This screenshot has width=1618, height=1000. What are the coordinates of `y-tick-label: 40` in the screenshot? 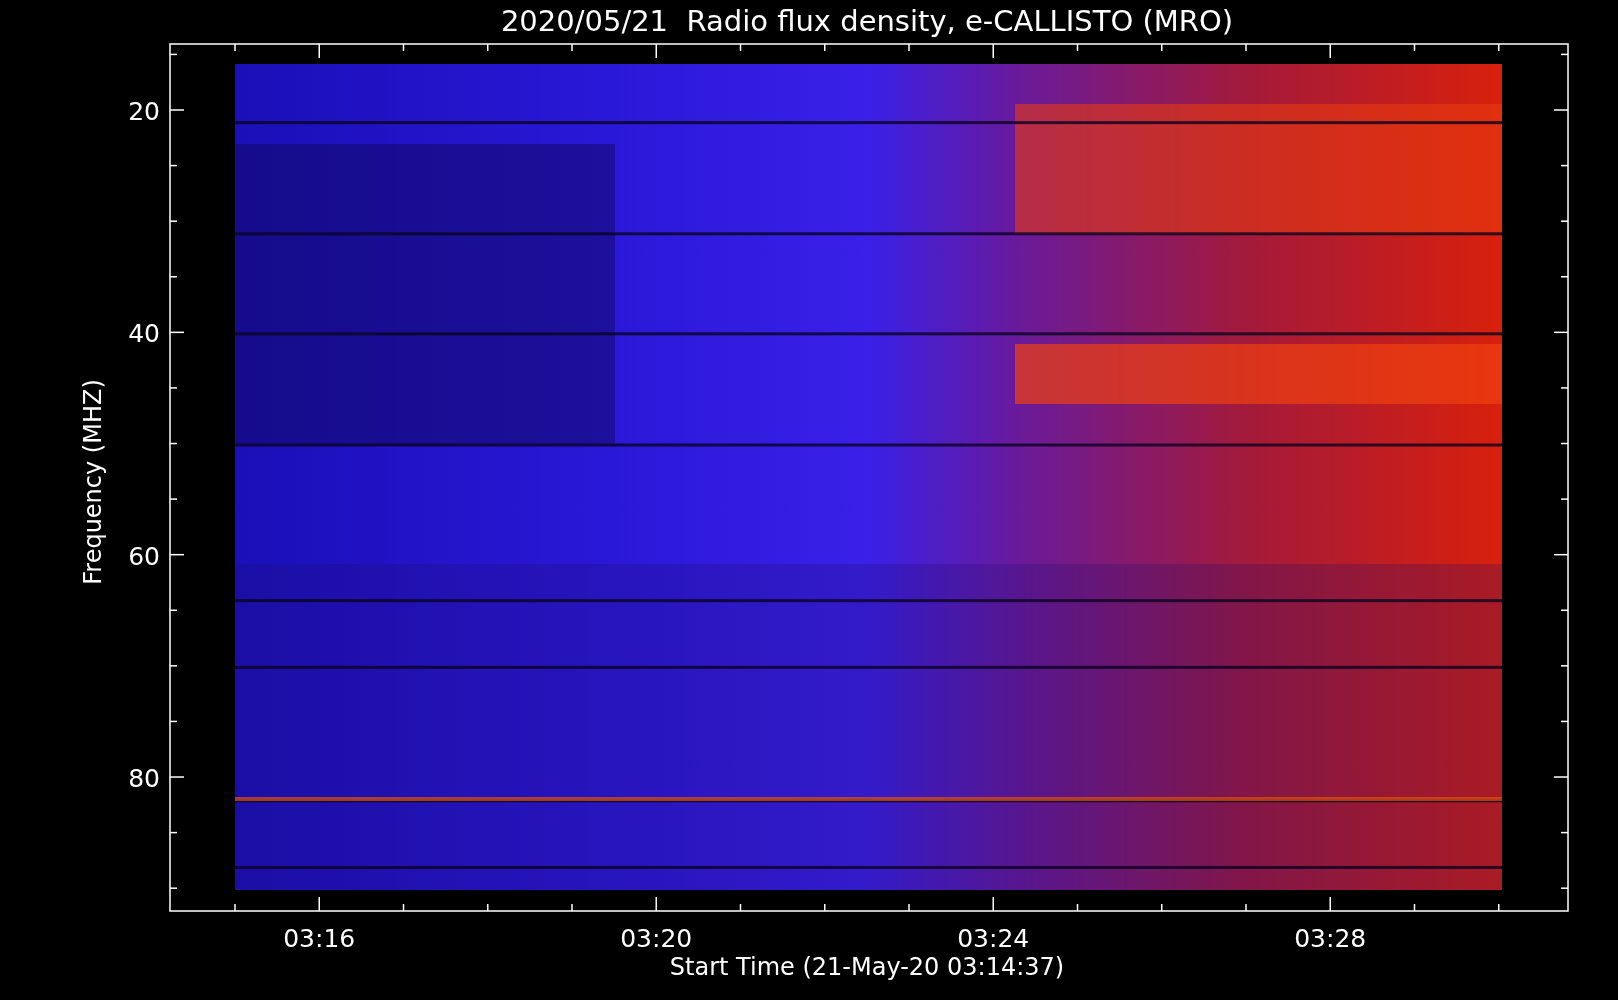 It's located at (144, 334).